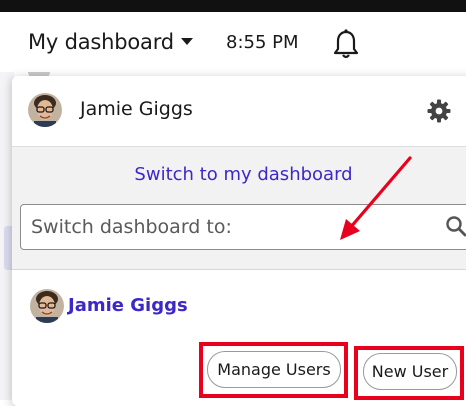  Describe the element at coordinates (262, 42) in the screenshot. I see `clock-time: 8:55 PM` at that location.